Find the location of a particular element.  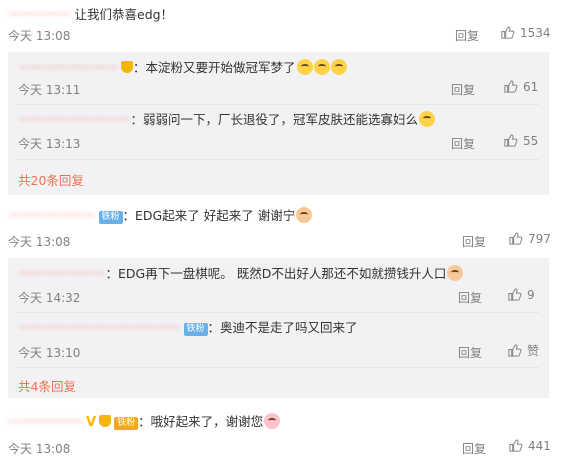

reply-1-2-text: ：弱弱问一下，厂长退役了，冠军皮肤还能选寡妇么 is located at coordinates (274, 119).